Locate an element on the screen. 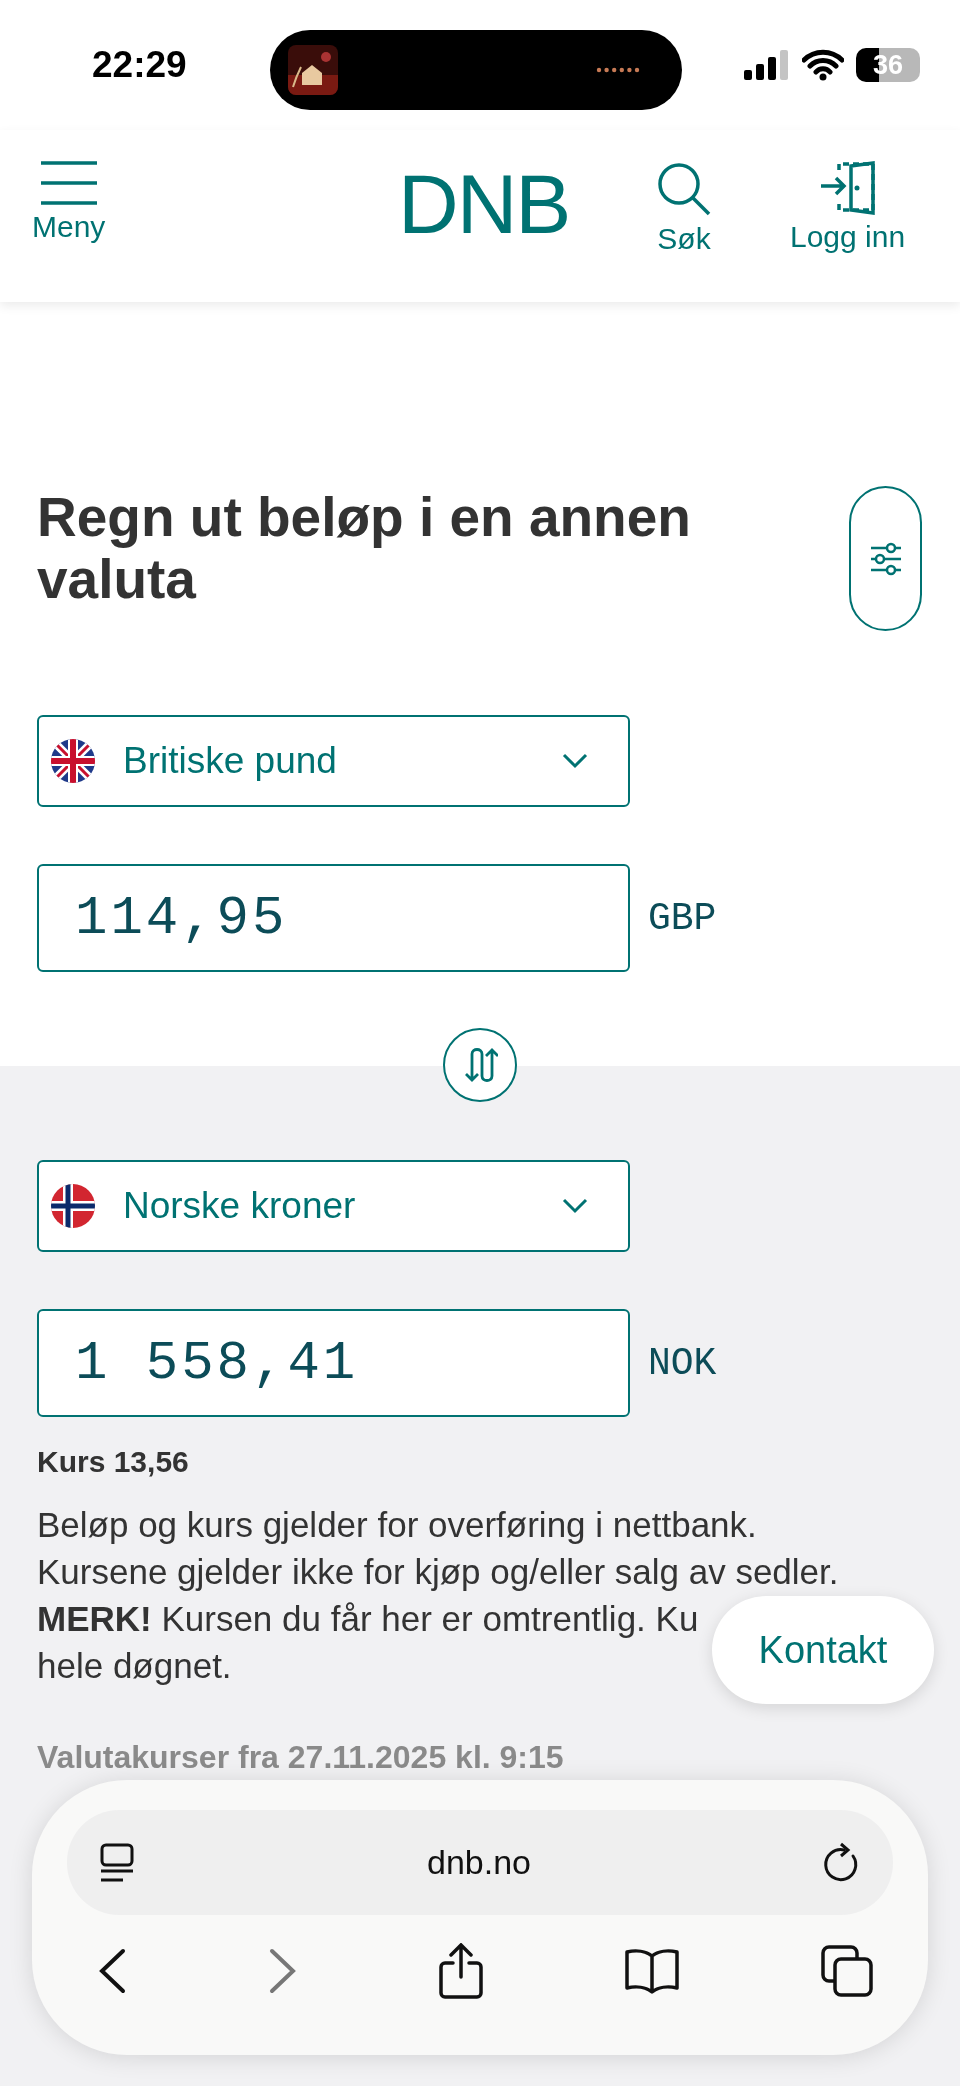  search-icon is located at coordinates (684, 189).